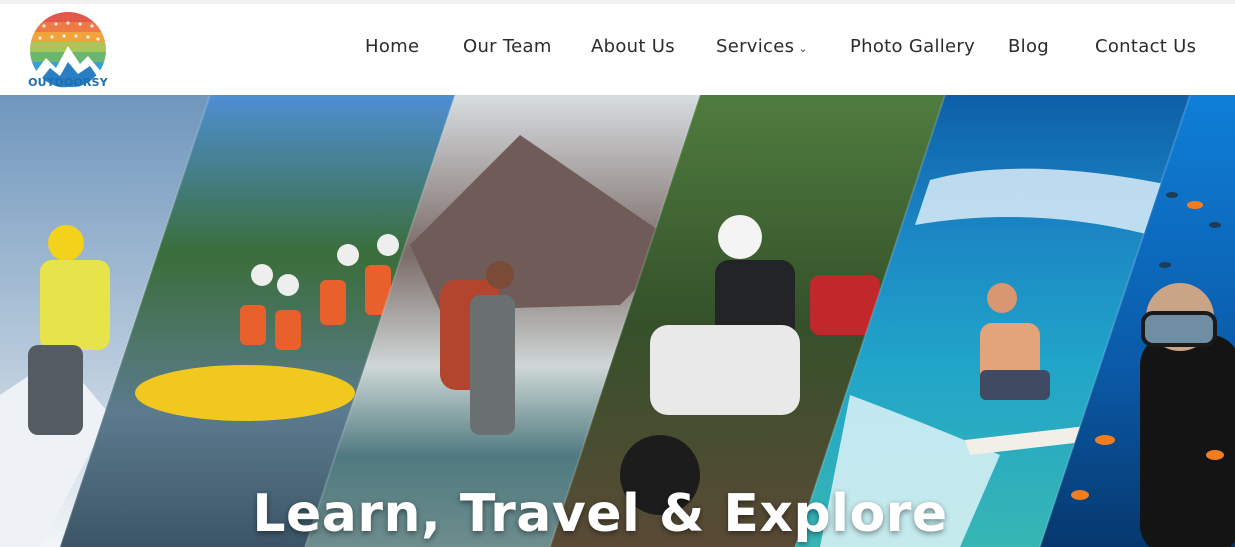 This screenshot has width=1235, height=547. I want to click on hero-title: Learn, Travel & Explore, so click(600, 514).